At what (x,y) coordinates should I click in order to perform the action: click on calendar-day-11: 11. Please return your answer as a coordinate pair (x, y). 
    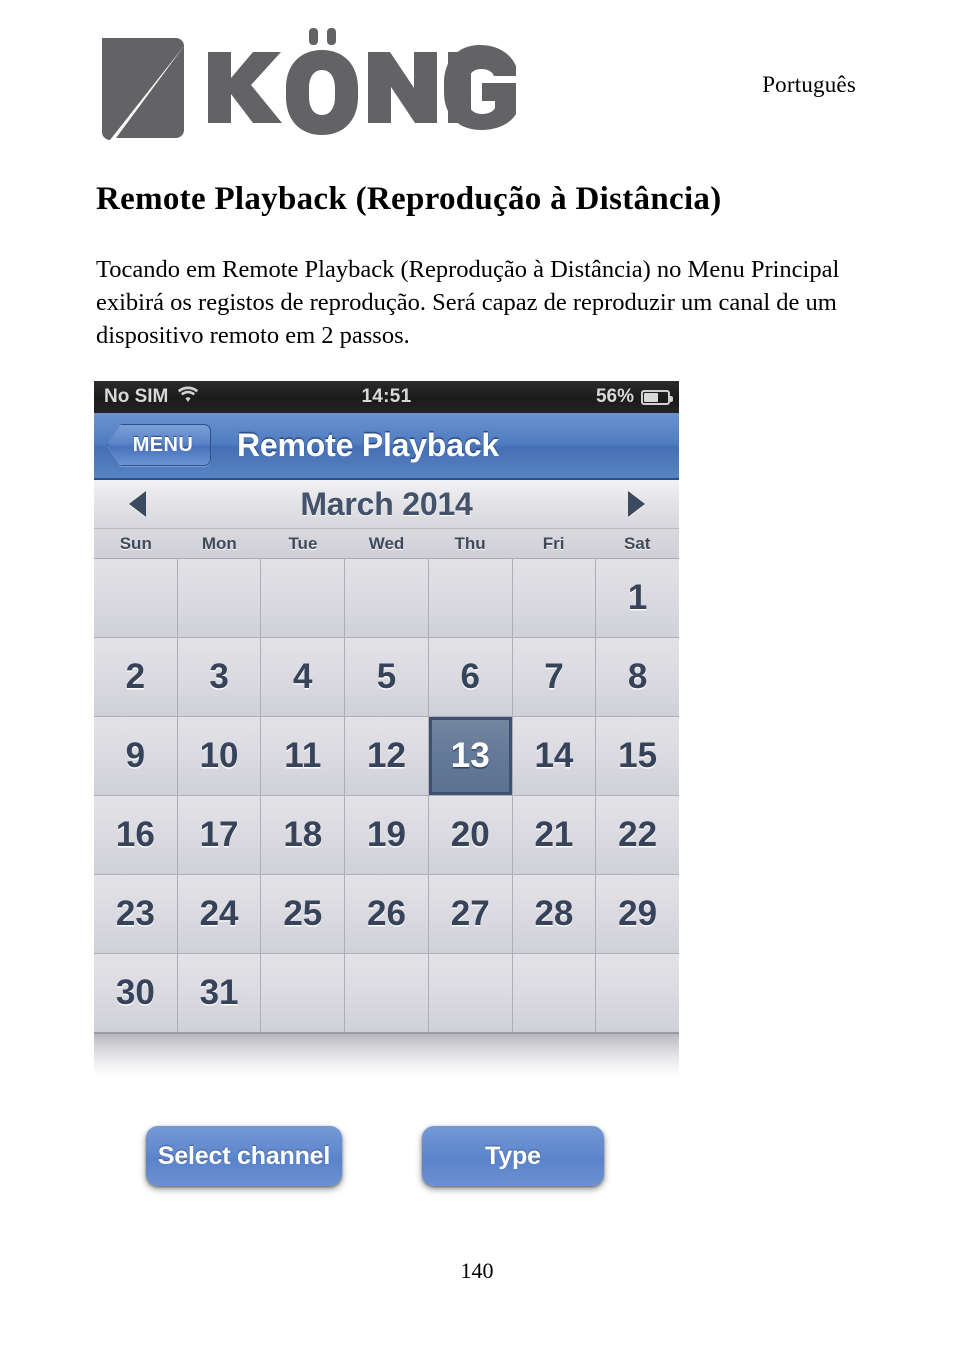
    Looking at the image, I should click on (303, 756).